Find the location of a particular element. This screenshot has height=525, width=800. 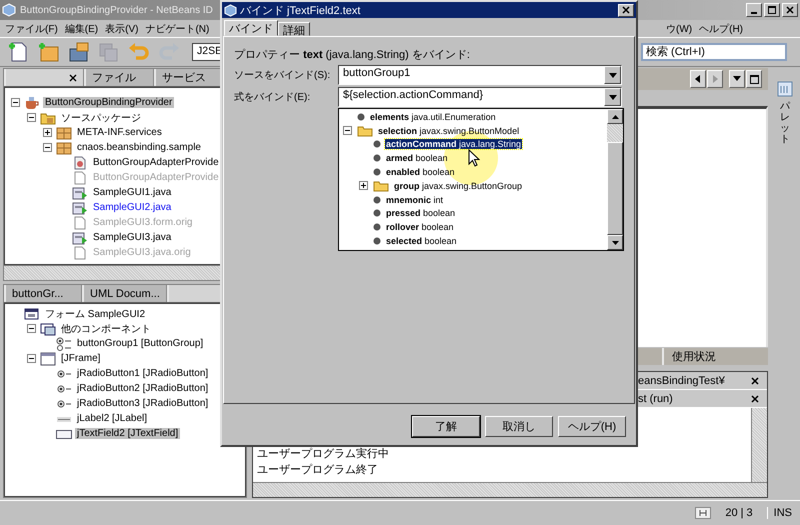

property-label: プロパティー text (java.lang.String) をバインド: is located at coordinates (352, 55).